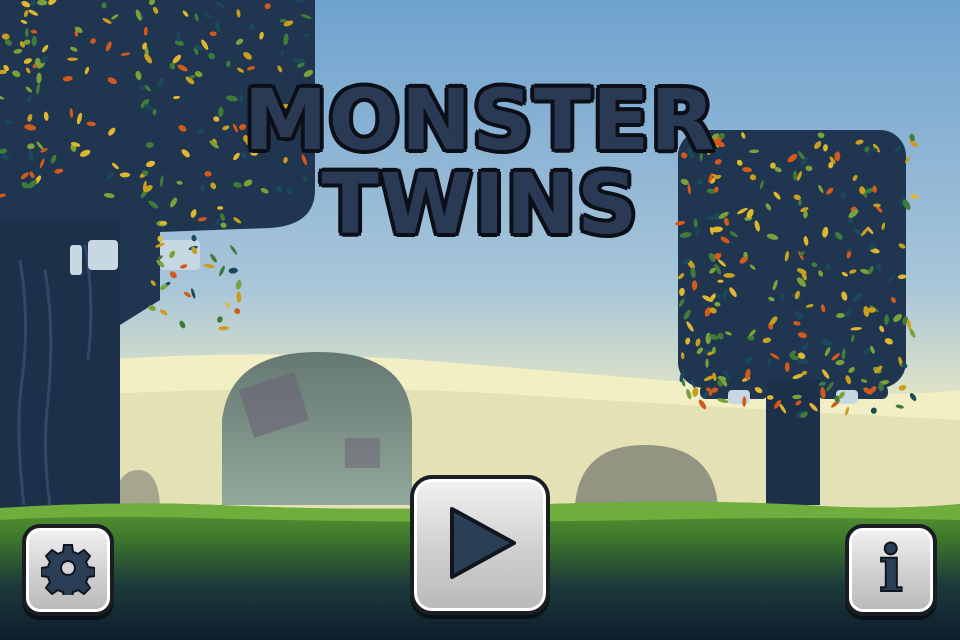 The width and height of the screenshot is (960, 640). I want to click on gear-icon, so click(68, 570).